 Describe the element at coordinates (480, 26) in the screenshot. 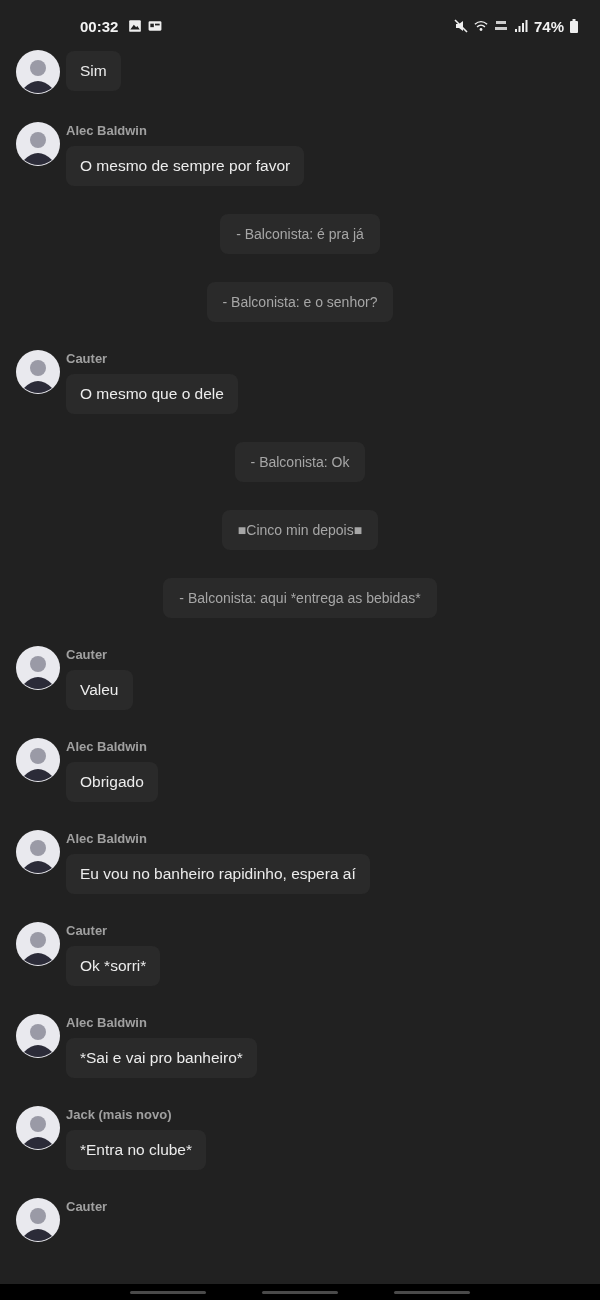

I see `wifi-icon` at that location.